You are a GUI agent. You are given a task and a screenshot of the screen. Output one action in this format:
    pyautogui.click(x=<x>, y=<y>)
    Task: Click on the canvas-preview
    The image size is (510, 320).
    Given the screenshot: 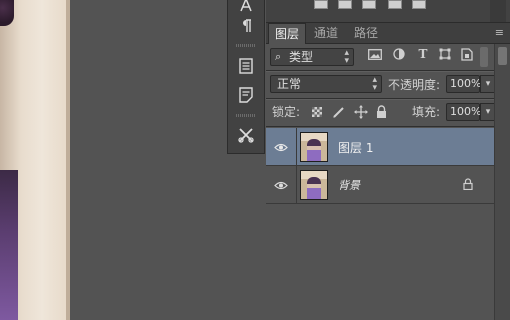 What is the action you would take?
    pyautogui.click(x=35, y=160)
    